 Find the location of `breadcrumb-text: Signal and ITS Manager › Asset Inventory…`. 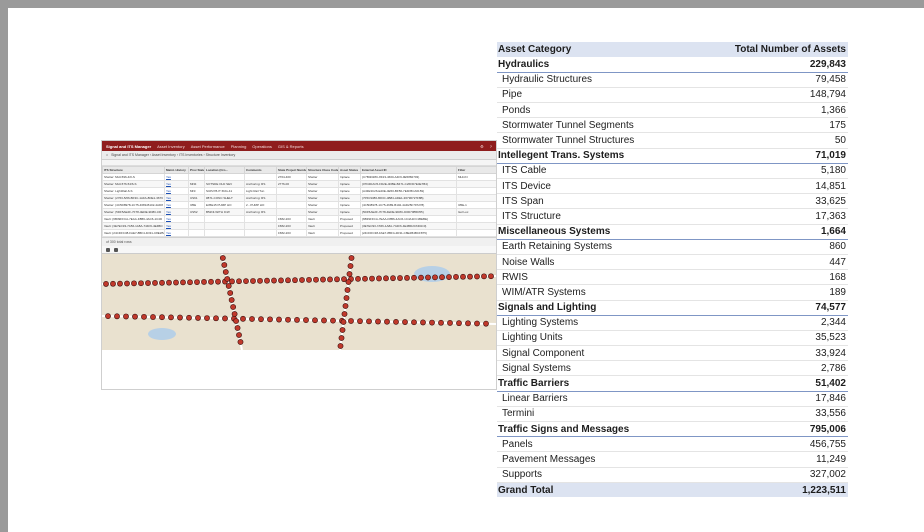

breadcrumb-text: Signal and ITS Manager › Asset Inventory… is located at coordinates (173, 155).